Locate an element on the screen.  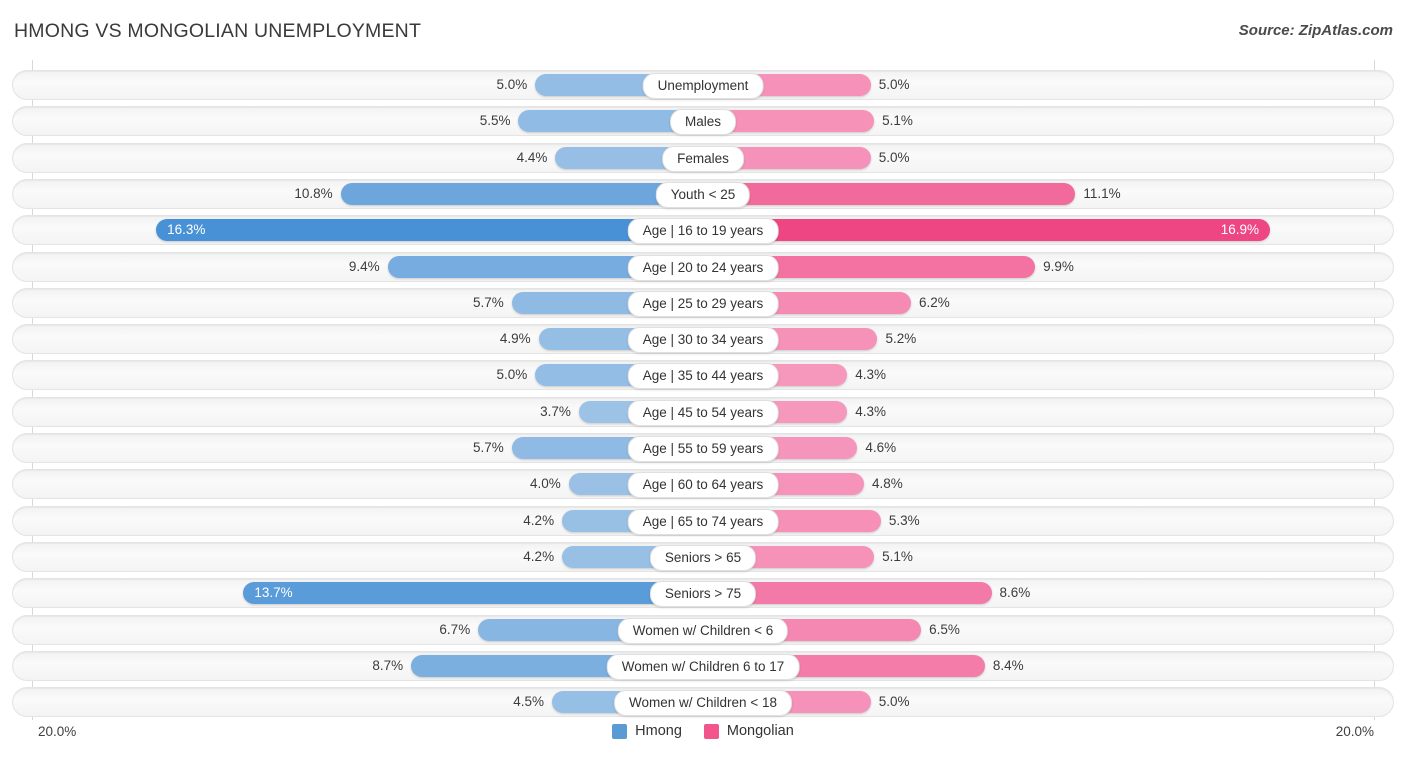
category-label: Women w/ Children < 6 is located at coordinates (703, 630).